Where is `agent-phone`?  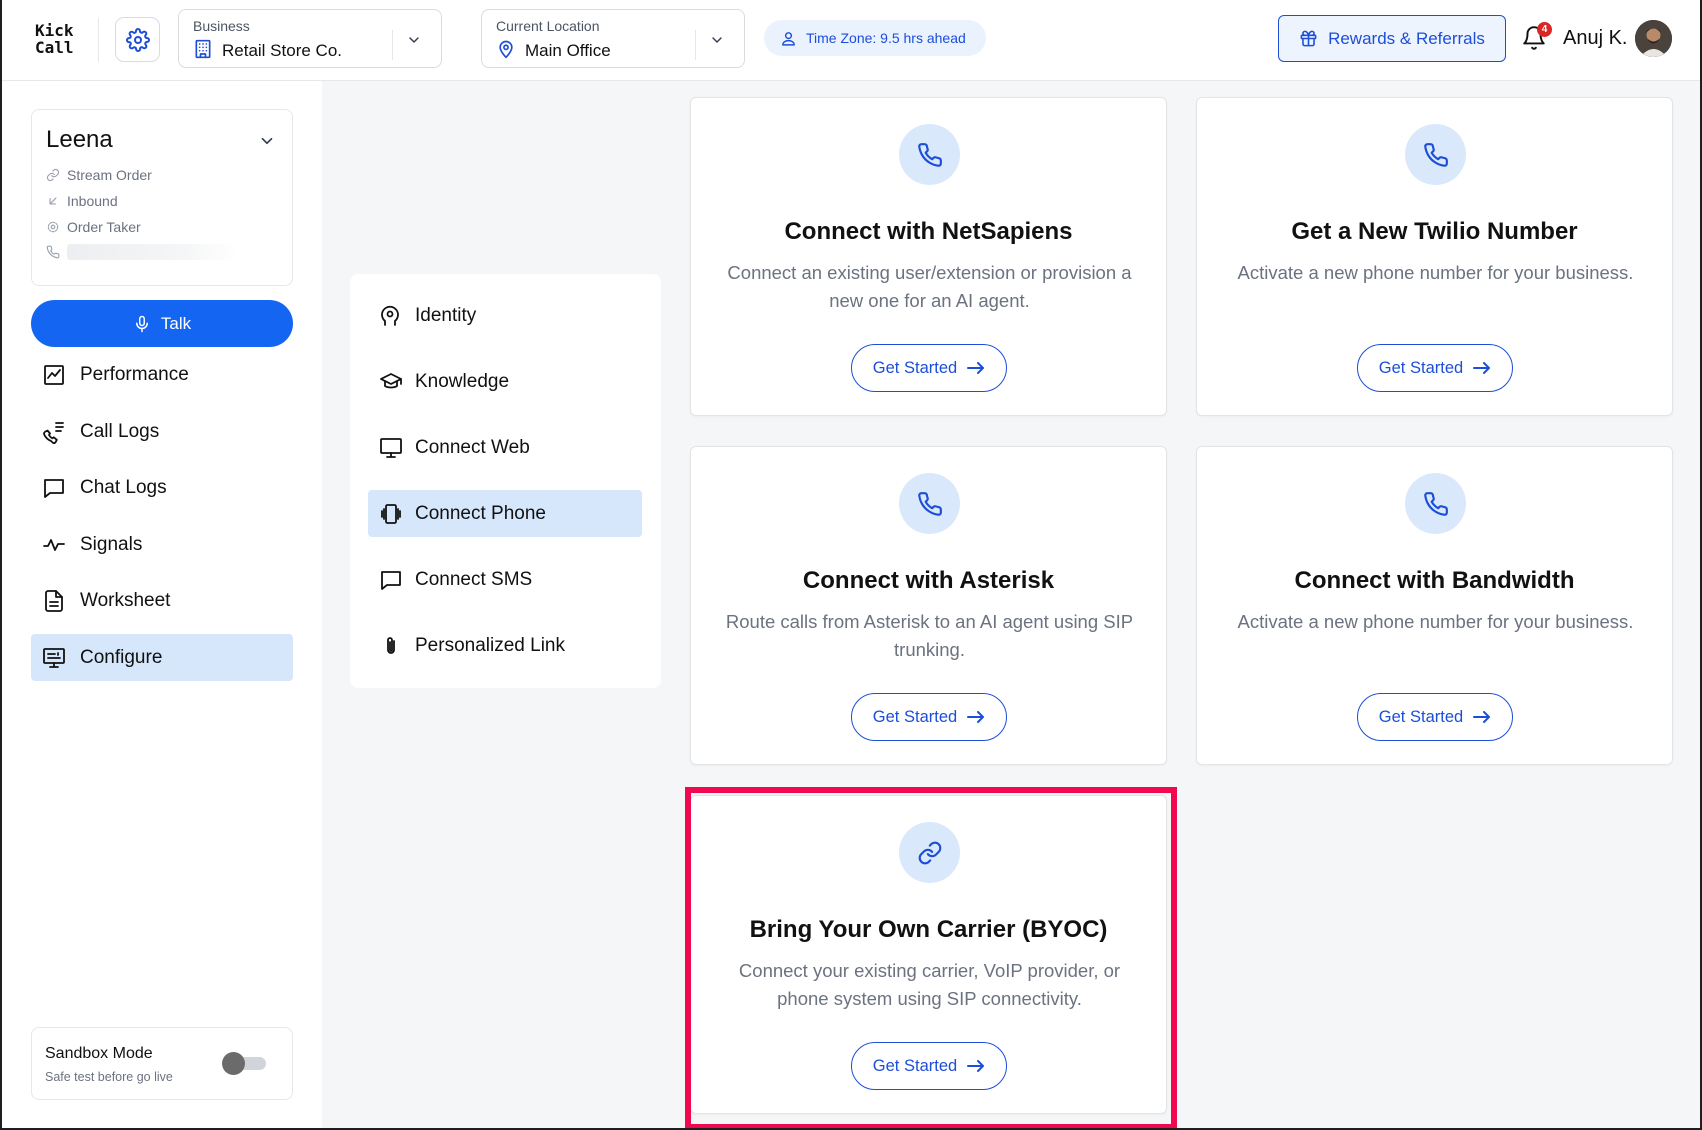
agent-phone is located at coordinates (141, 252).